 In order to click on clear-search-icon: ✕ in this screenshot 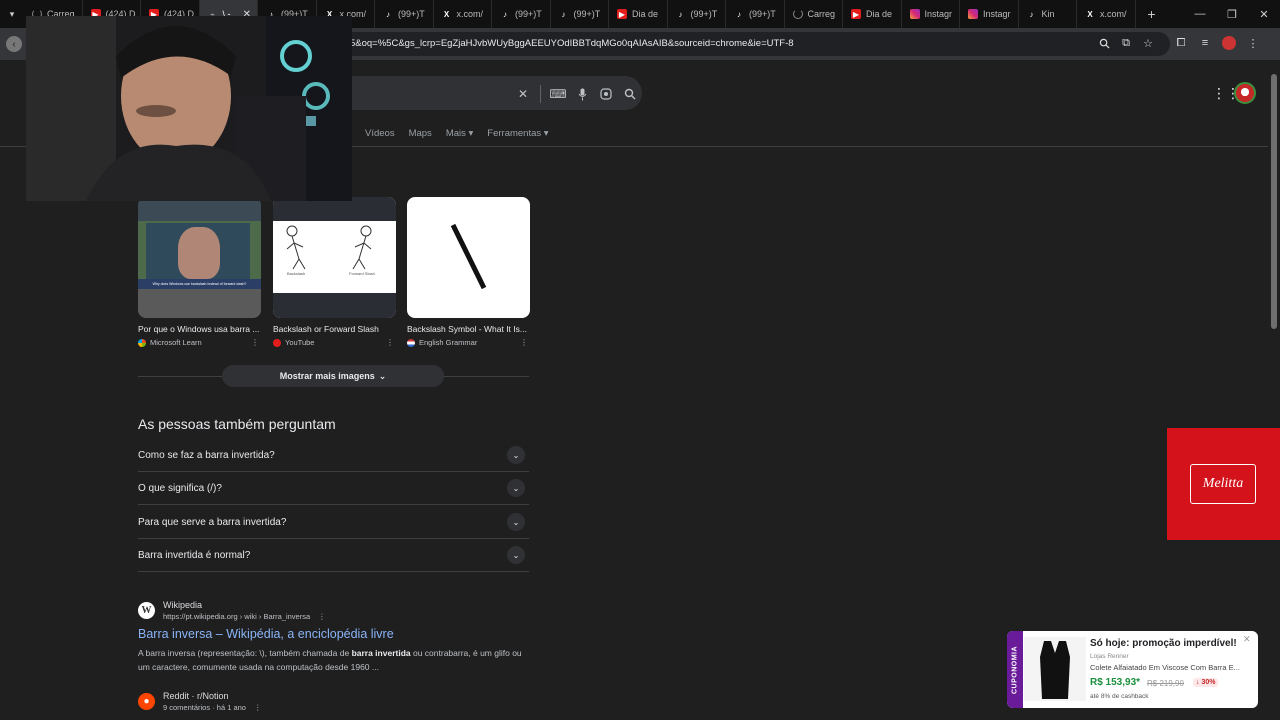, I will do `click(523, 94)`.